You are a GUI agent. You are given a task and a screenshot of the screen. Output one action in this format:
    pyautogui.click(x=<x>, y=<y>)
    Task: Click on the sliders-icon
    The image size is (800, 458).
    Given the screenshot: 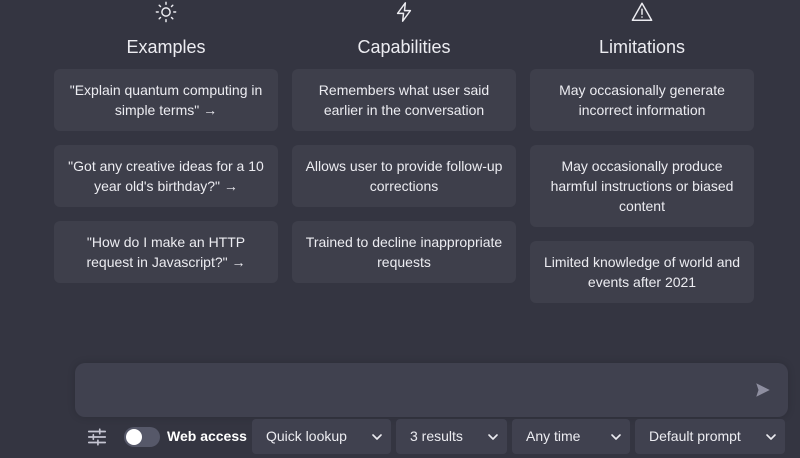 What is the action you would take?
    pyautogui.click(x=97, y=437)
    